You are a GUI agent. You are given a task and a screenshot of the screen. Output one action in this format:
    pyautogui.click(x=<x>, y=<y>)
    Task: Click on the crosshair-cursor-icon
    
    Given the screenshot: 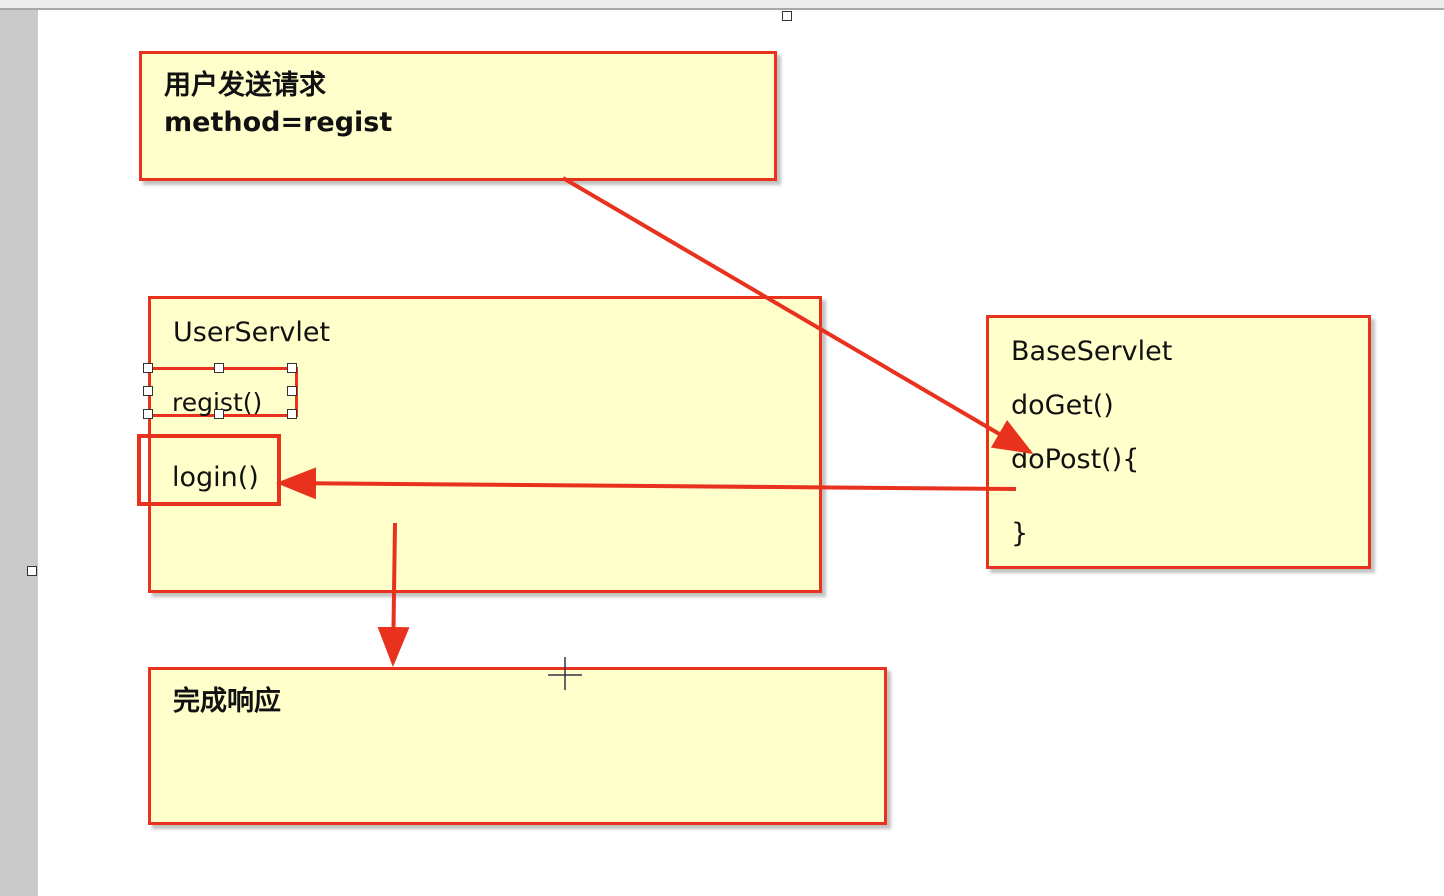 What is the action you would take?
    pyautogui.click(x=565, y=673)
    